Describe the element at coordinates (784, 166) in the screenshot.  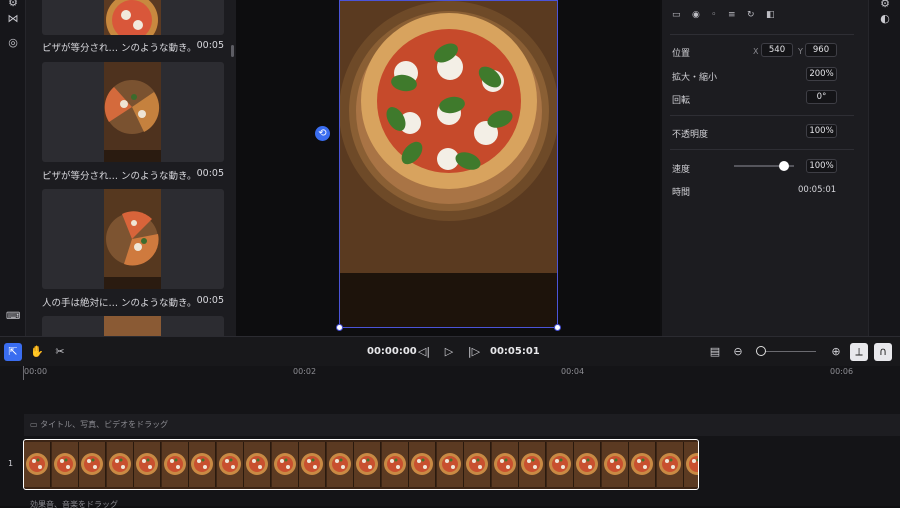
I see `speed-slider-knob` at that location.